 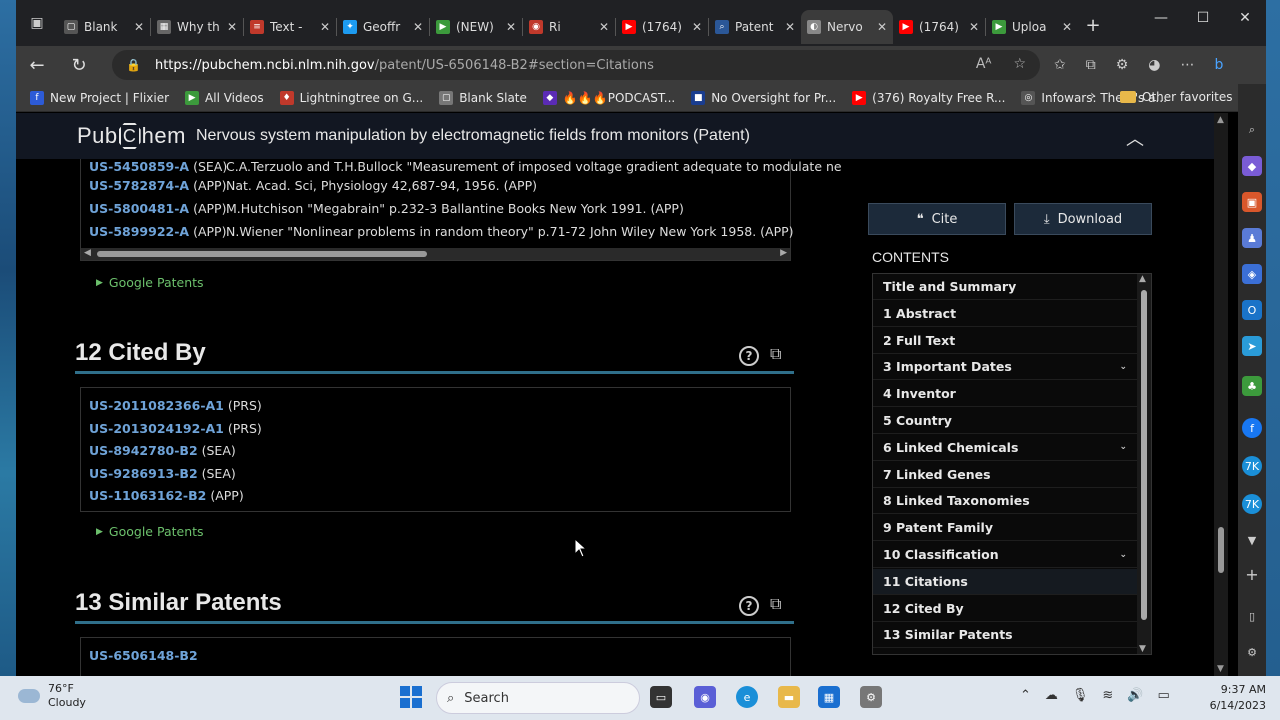 I want to click on tab-4: ▶ (NEW) ✕, so click(x=476, y=27).